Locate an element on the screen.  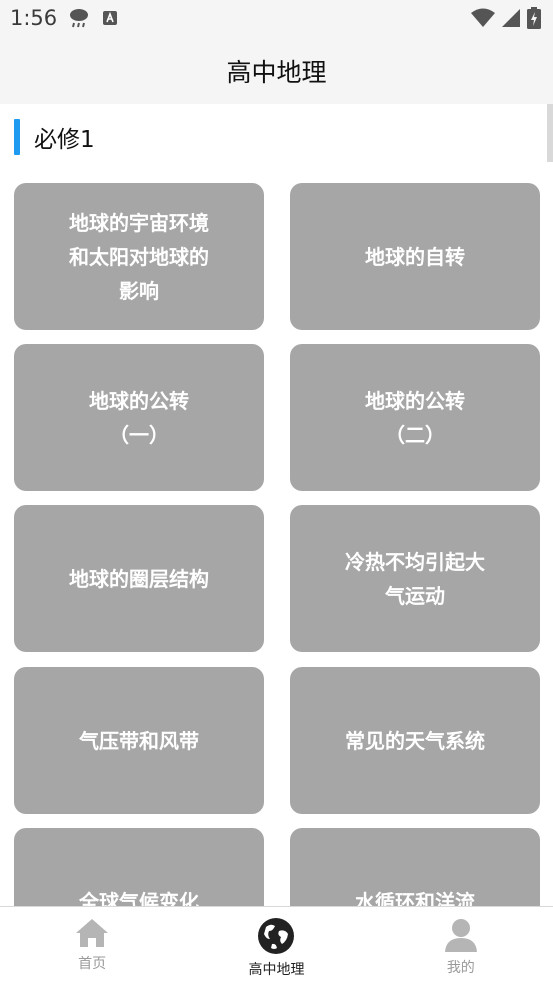
battery-charging-icon is located at coordinates (534, 18).